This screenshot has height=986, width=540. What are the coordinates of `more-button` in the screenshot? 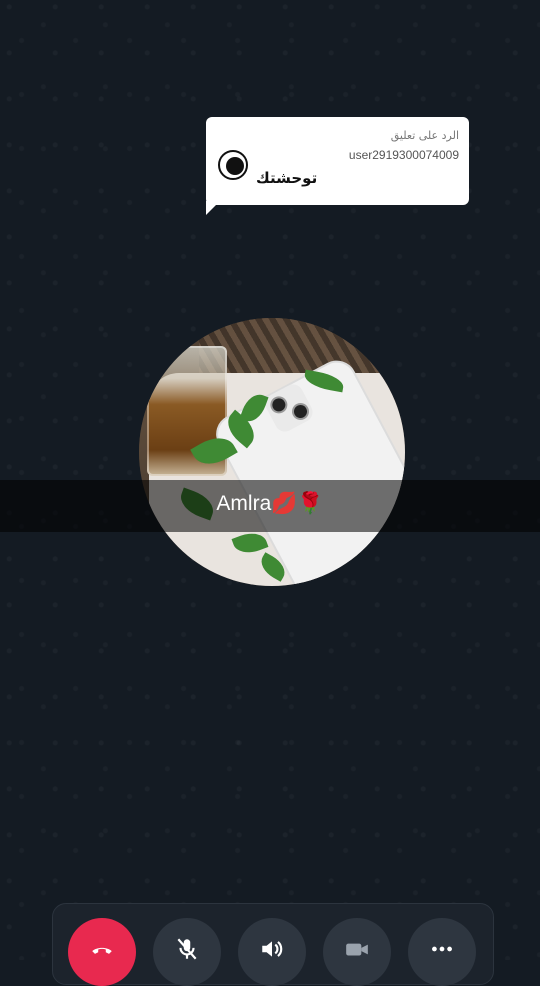 It's located at (442, 952).